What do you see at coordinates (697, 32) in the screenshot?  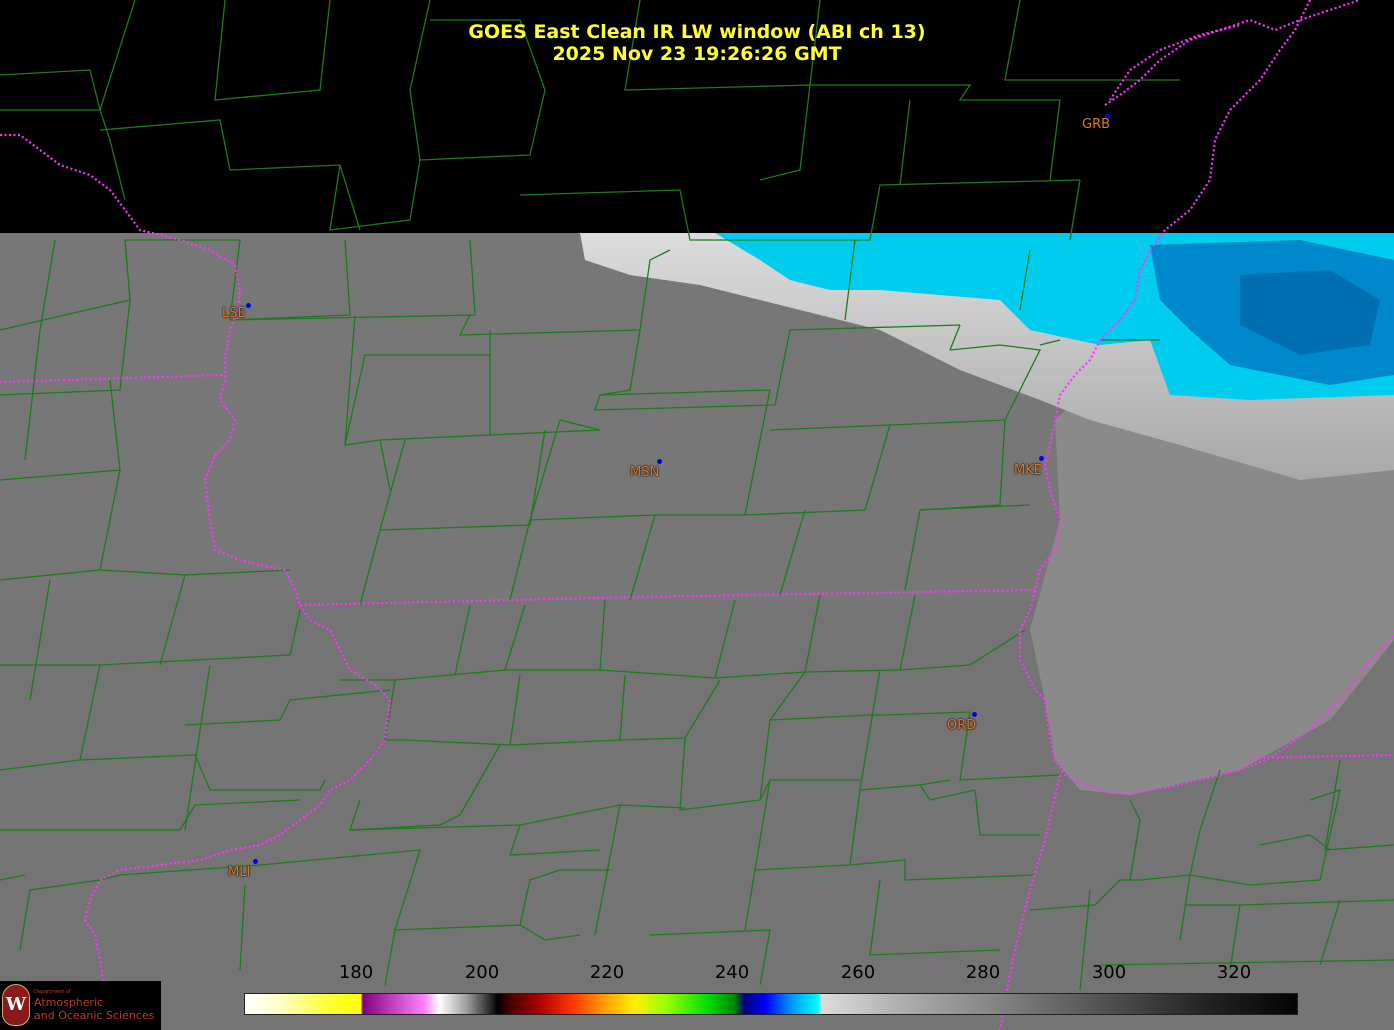 I see `product-title: GOES East Clean IR LW window (ABI ch 13)` at bounding box center [697, 32].